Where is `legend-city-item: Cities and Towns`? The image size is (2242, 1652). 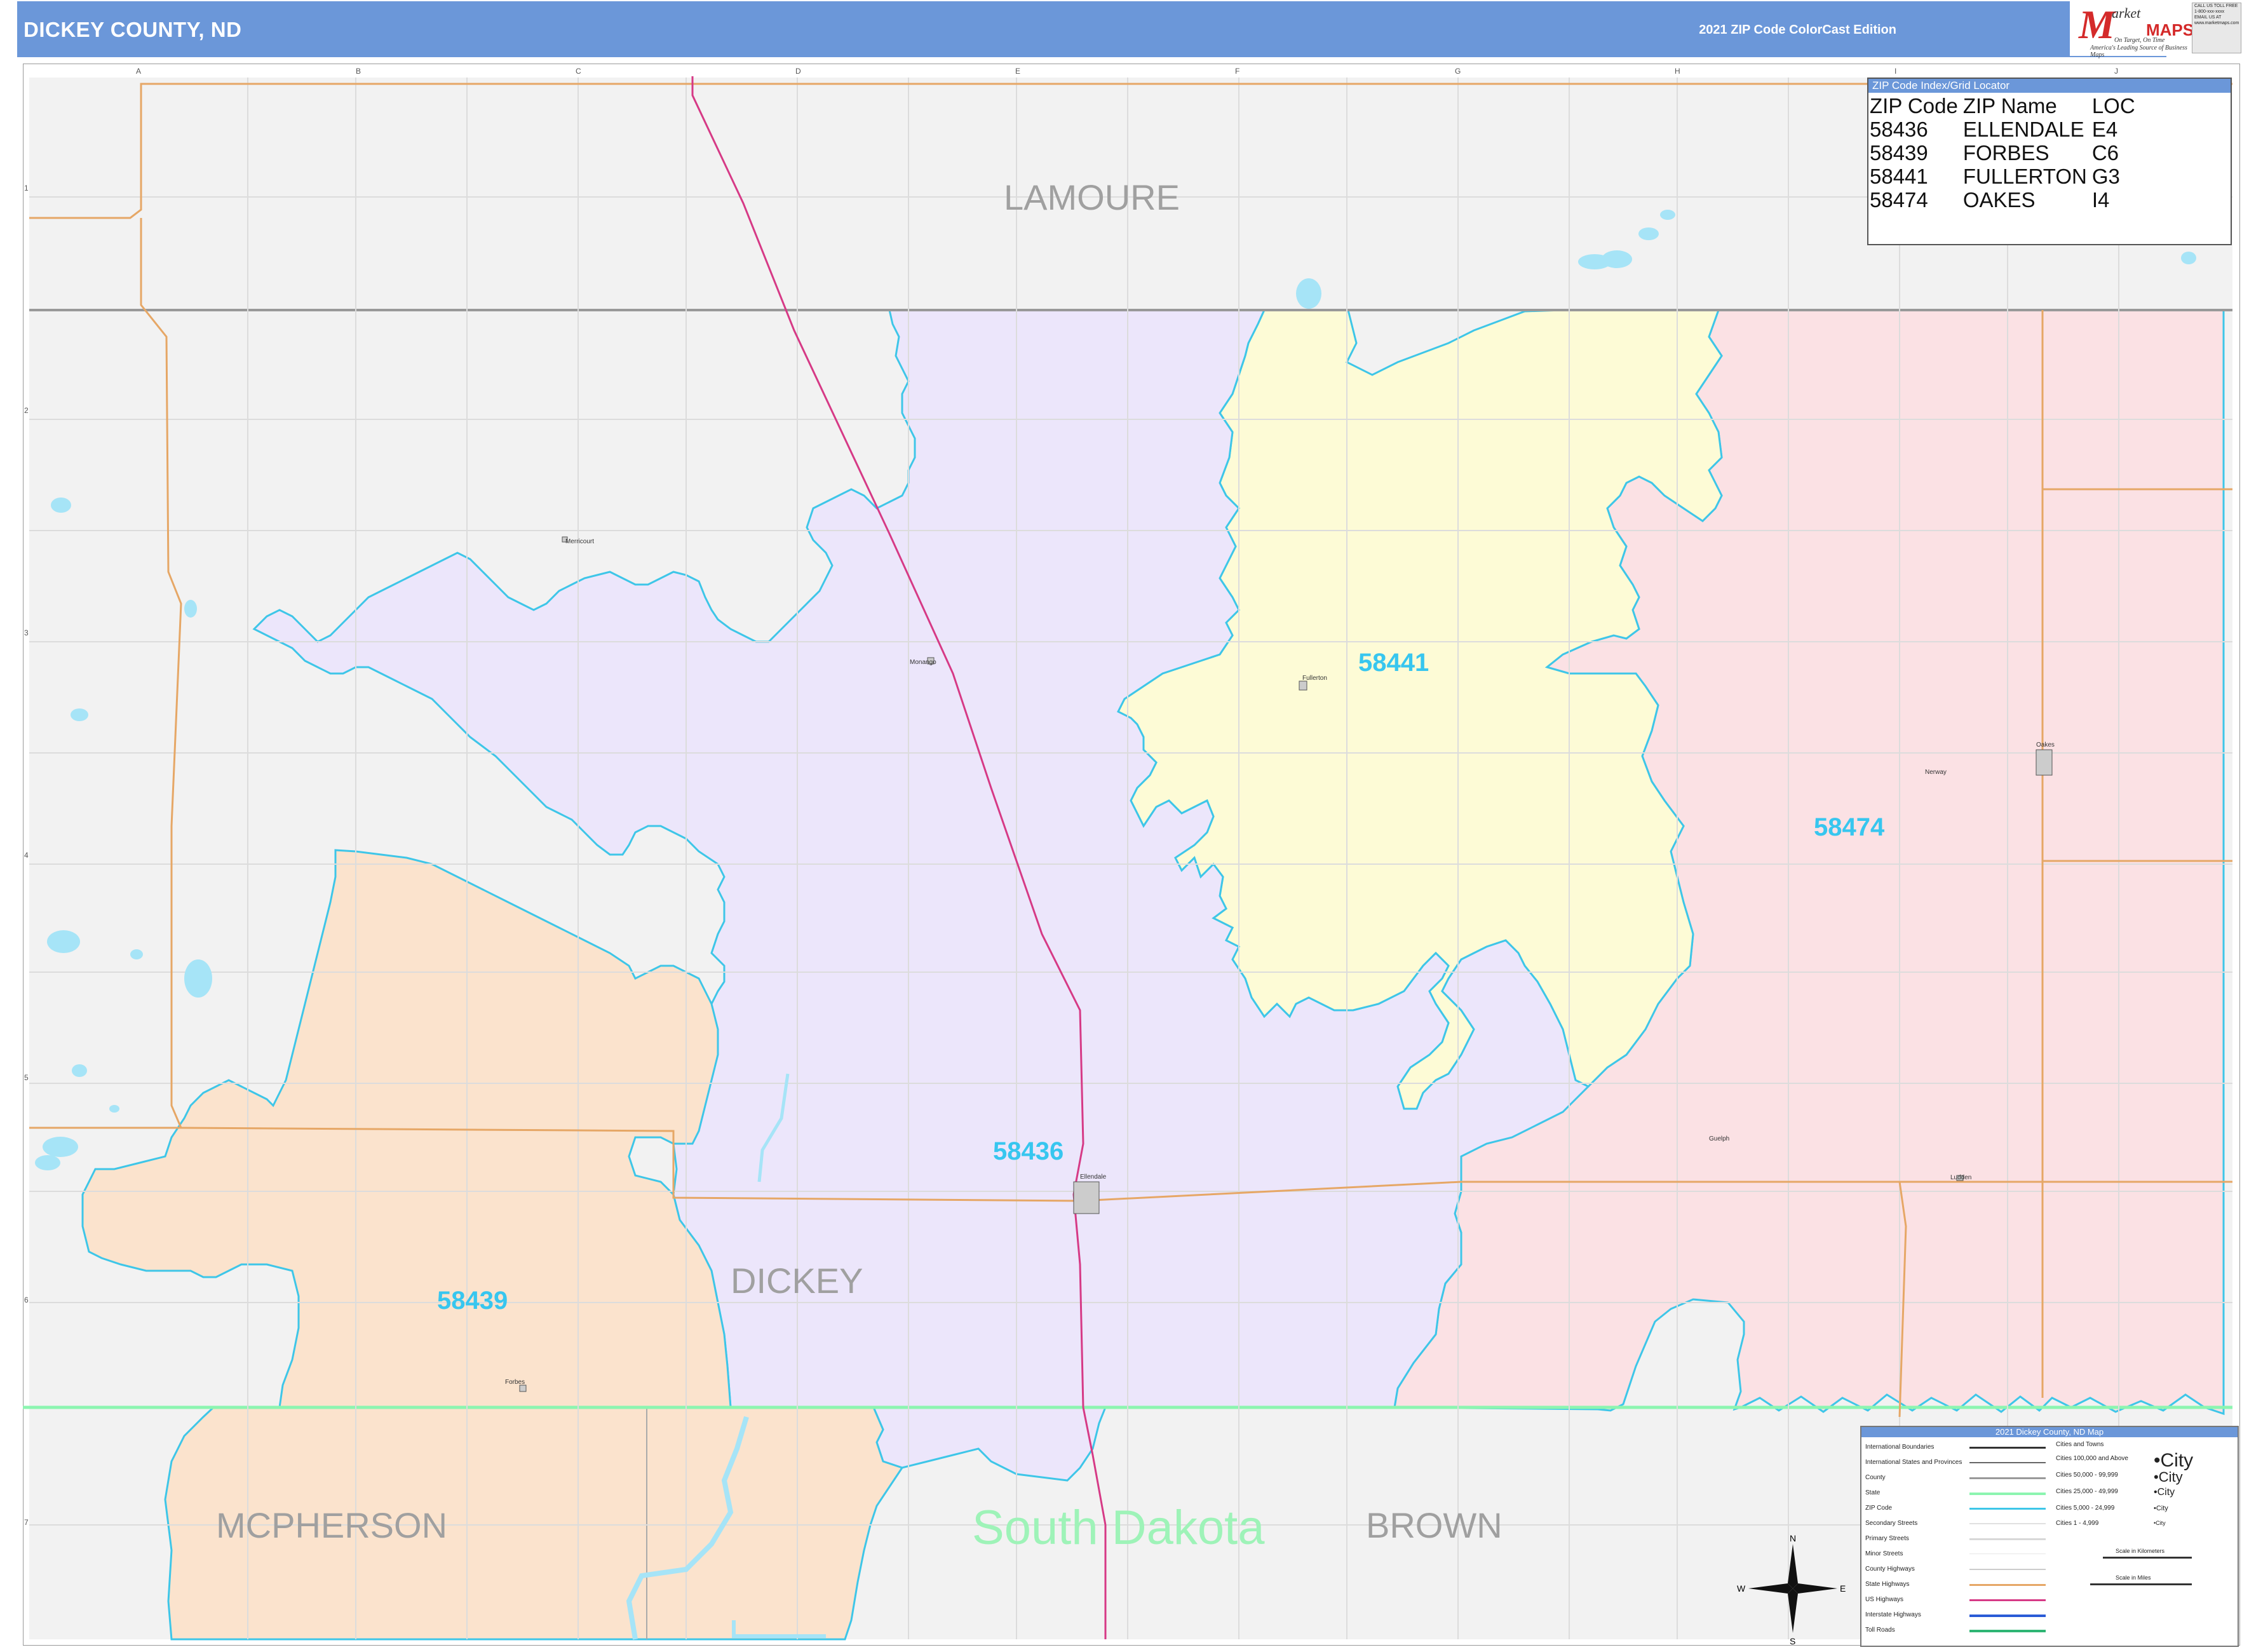
legend-city-item: Cities and Towns is located at coordinates (2080, 1444).